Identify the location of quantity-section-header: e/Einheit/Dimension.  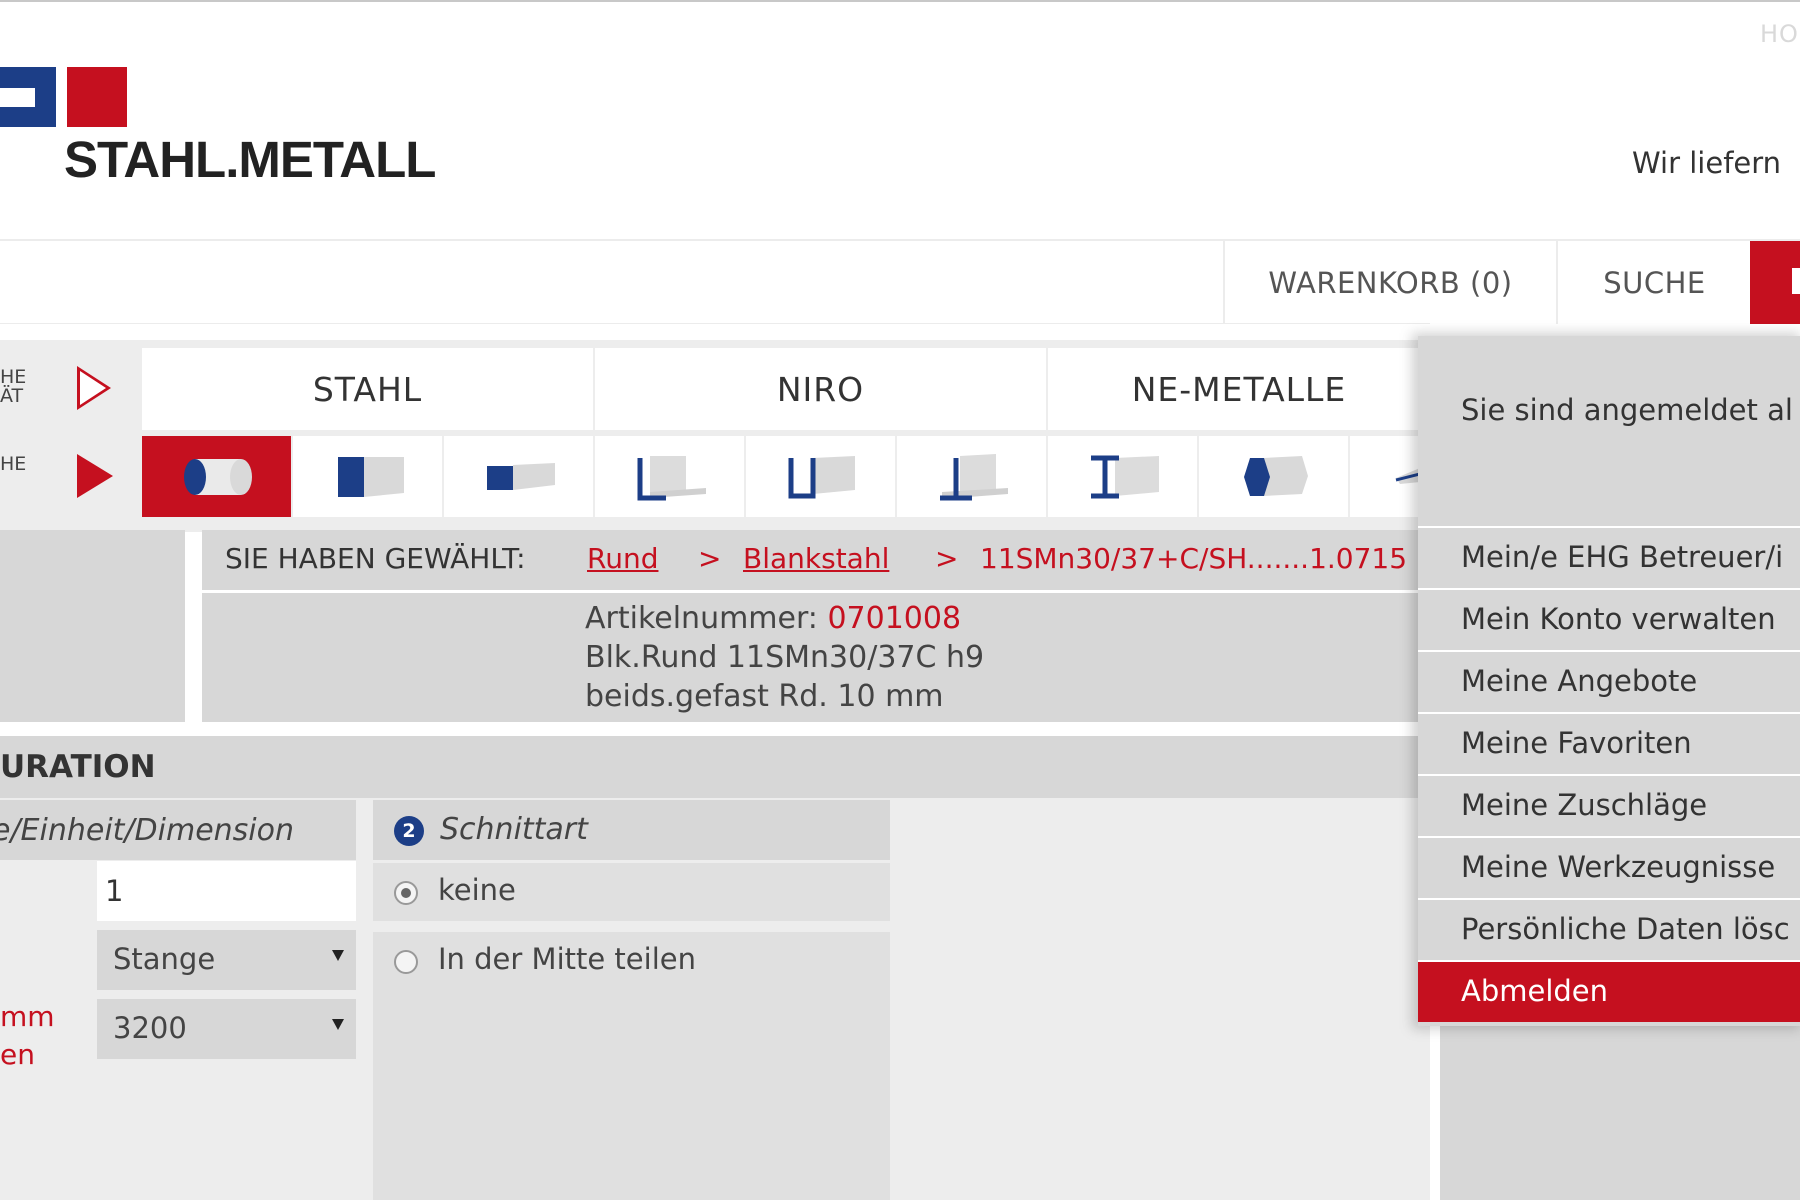
(178, 830).